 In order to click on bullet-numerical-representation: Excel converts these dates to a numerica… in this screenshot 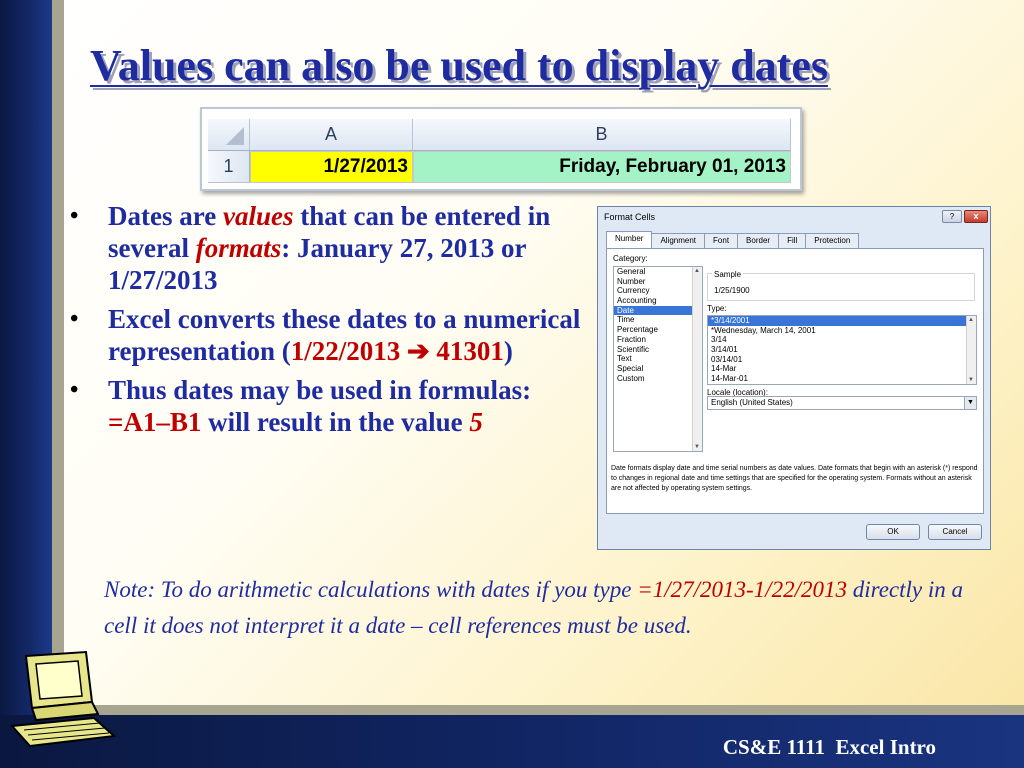, I will do `click(330, 335)`.